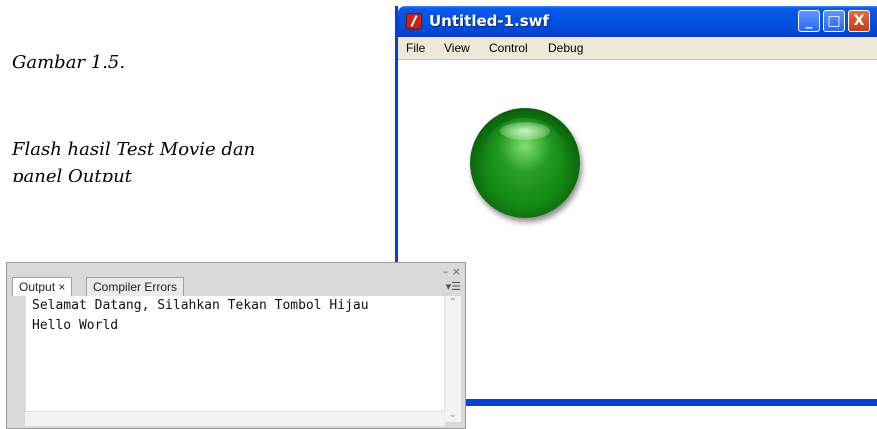  I want to click on scroll-up-icon: ⌃, so click(453, 303).